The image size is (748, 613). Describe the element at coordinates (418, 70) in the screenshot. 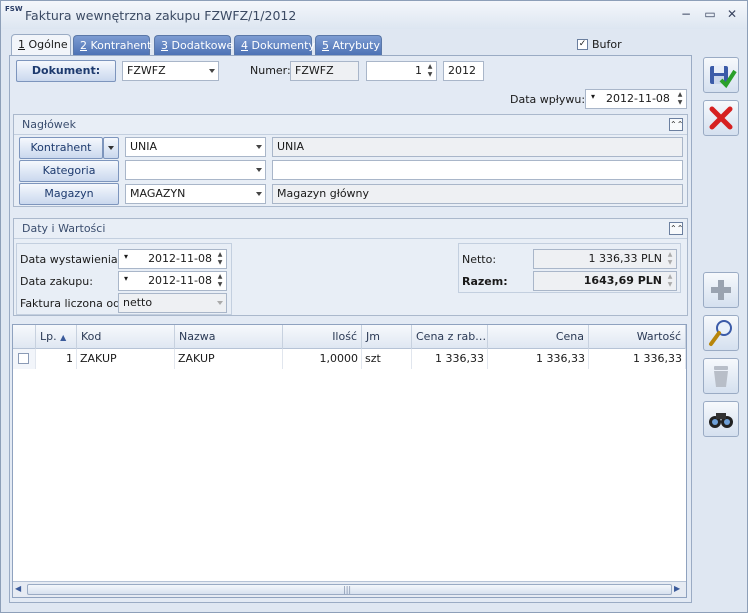

I see `numer-value: 1` at that location.